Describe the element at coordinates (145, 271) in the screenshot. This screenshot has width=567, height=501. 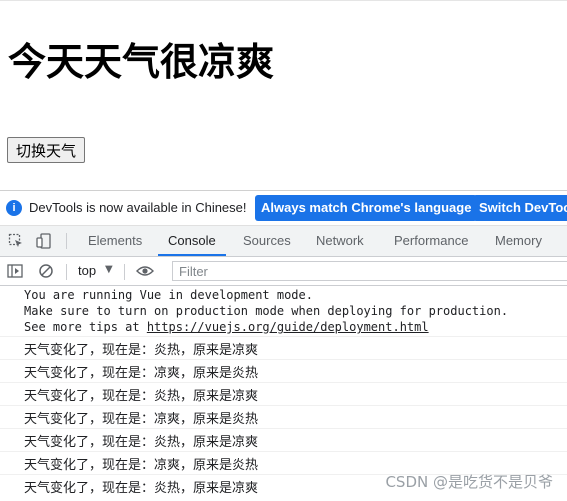
I see `live-expression-eye-icon` at that location.